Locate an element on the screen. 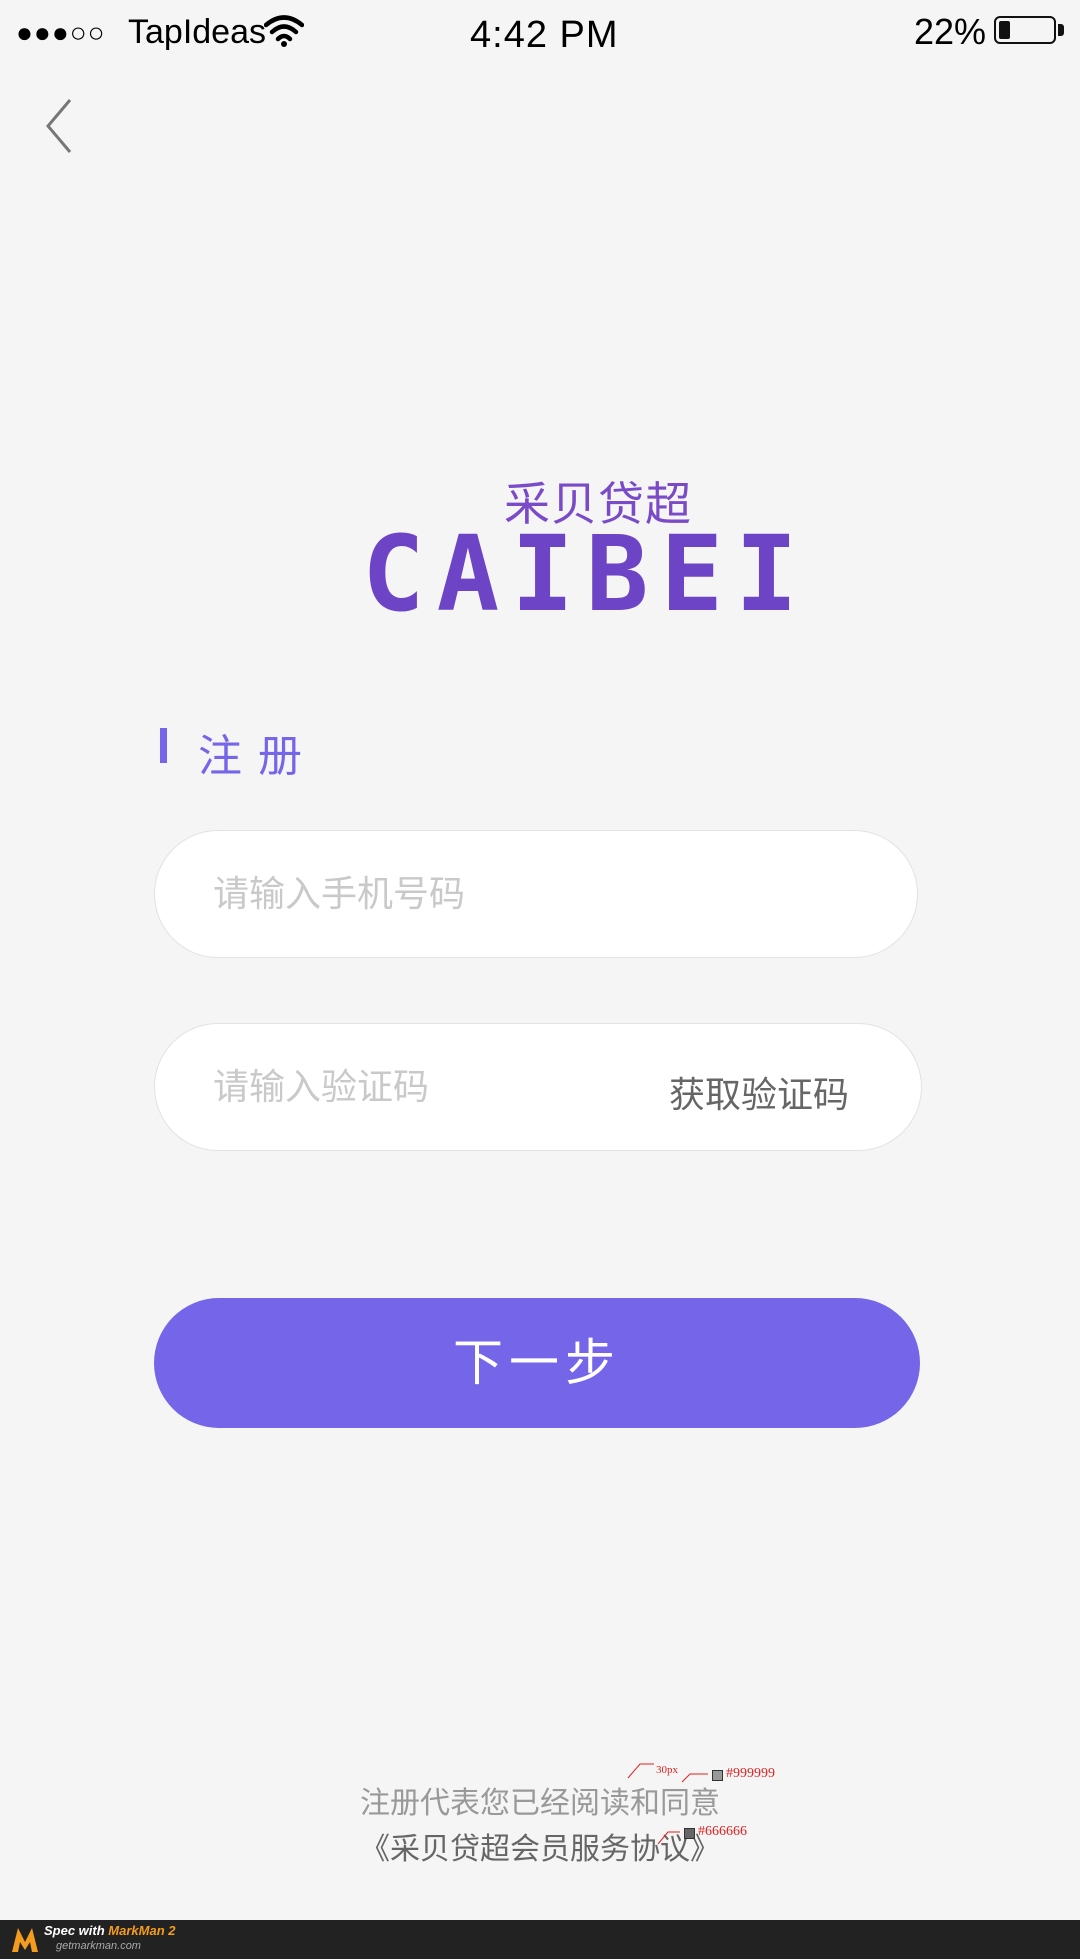  verification-code-input is located at coordinates (453, 1087).